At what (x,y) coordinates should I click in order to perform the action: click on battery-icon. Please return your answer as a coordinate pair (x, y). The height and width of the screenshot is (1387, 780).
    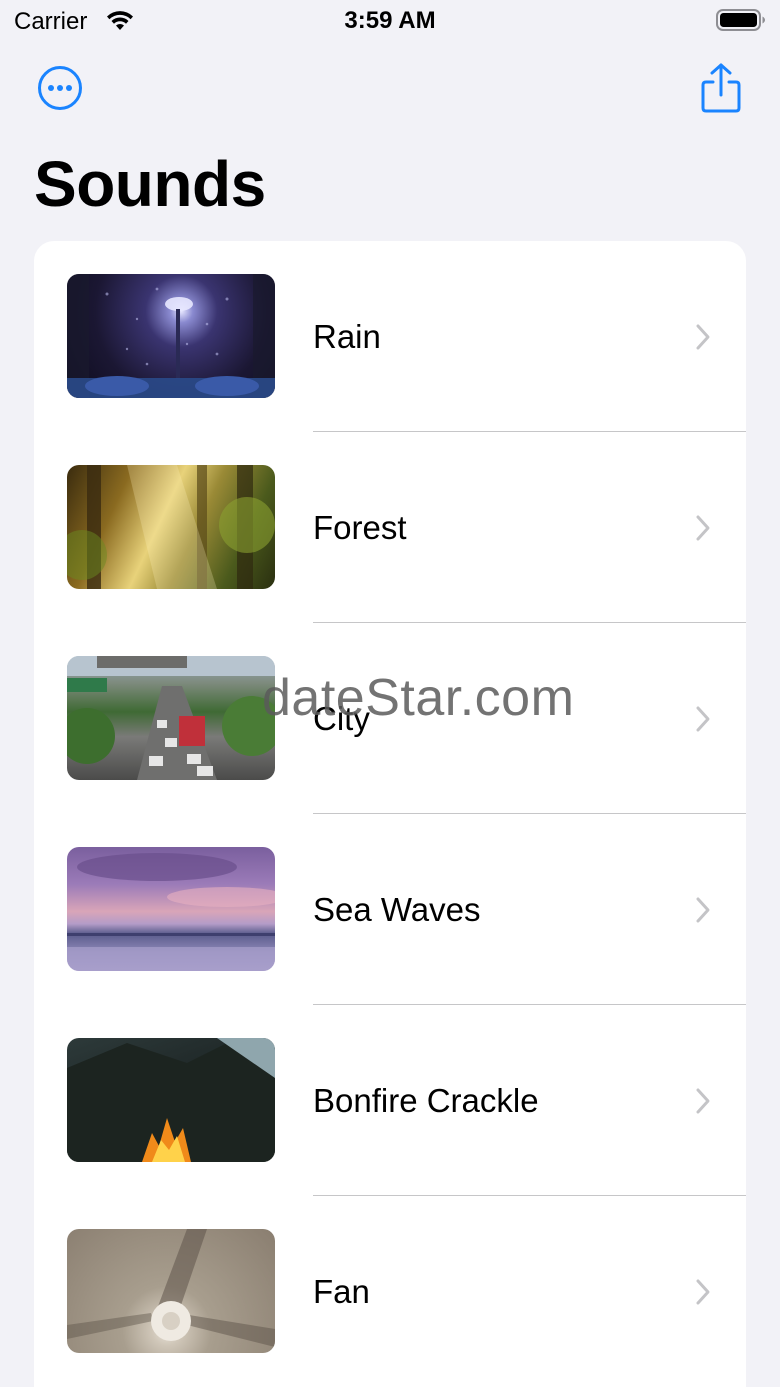
    Looking at the image, I should click on (740, 20).